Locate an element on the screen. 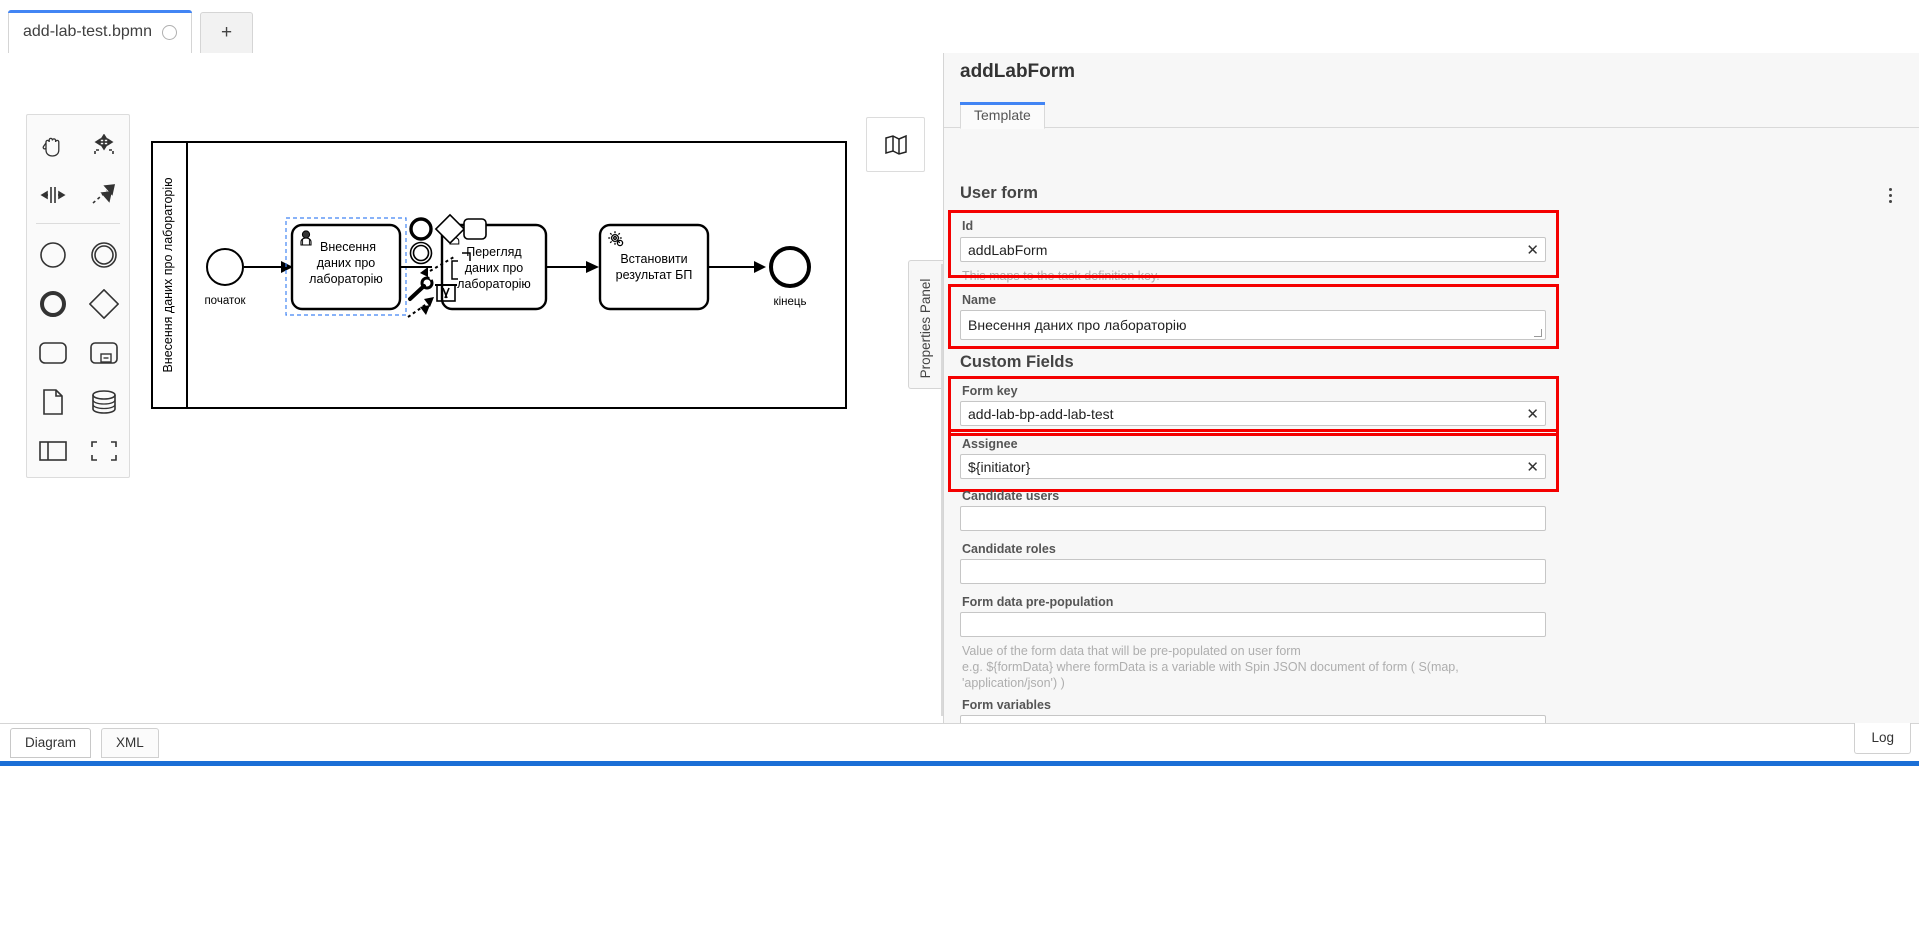 The height and width of the screenshot is (939, 1919). highlight-box-assignee is located at coordinates (1253, 460).